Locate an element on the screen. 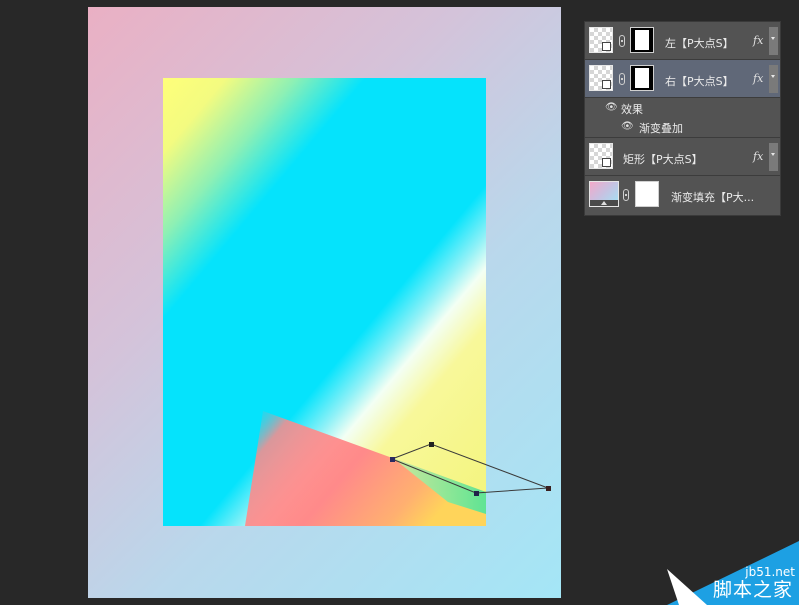  effects-group: 👁 效果 👁 渐变叠加 is located at coordinates (682, 118).